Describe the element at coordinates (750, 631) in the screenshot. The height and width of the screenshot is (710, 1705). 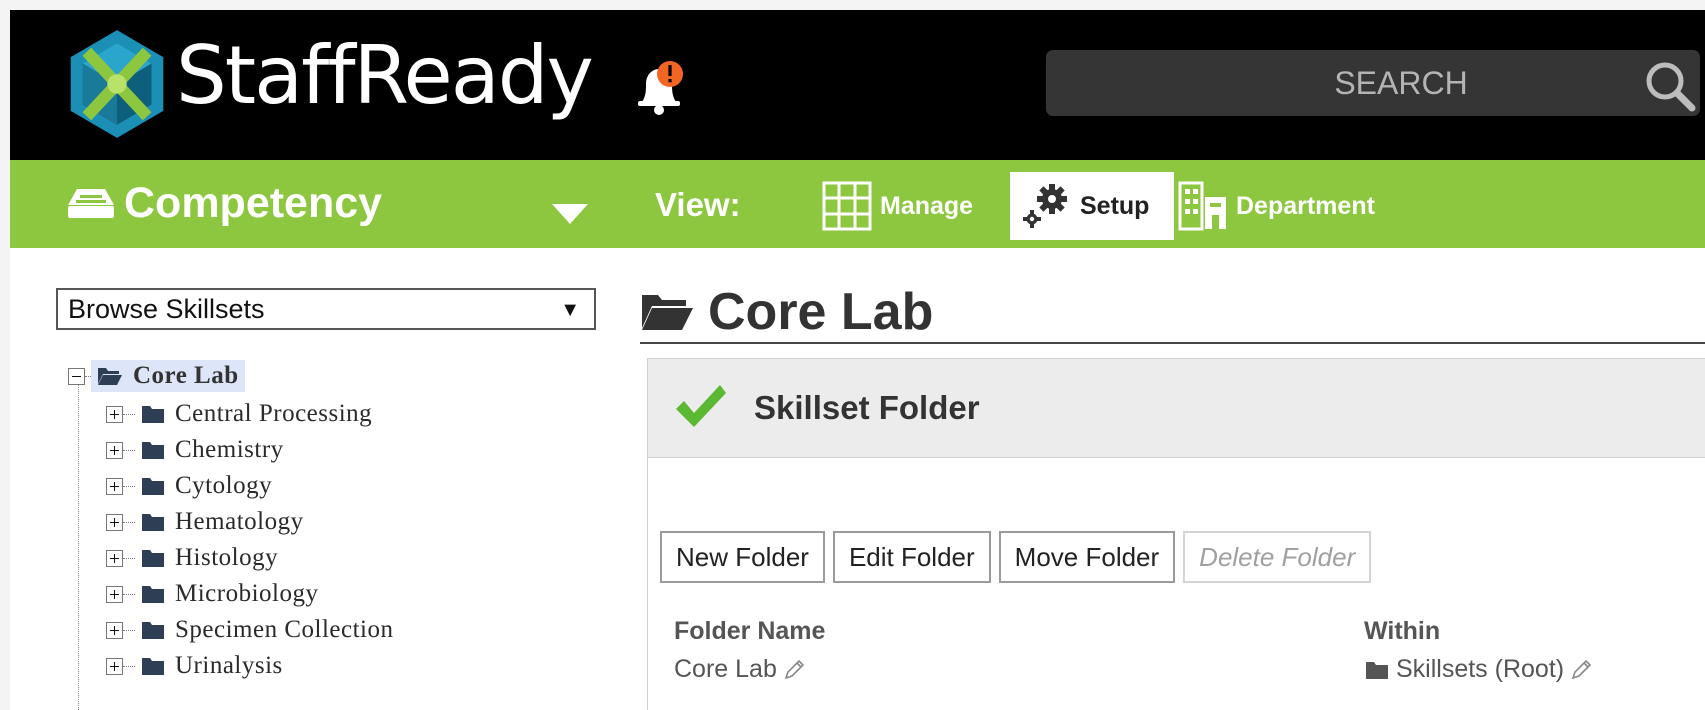
I see `folder-name-label: Folder Name` at that location.